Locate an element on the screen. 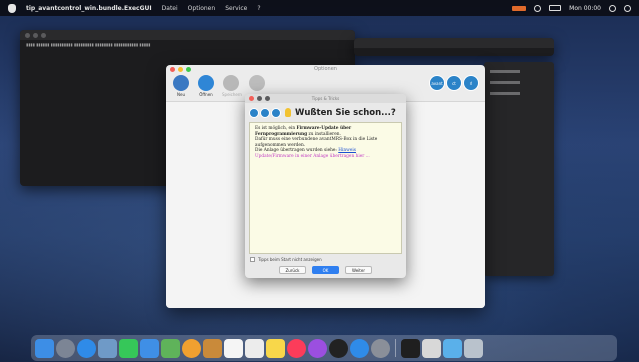 The image size is (639, 362). appstore-icon is located at coordinates (359, 348).